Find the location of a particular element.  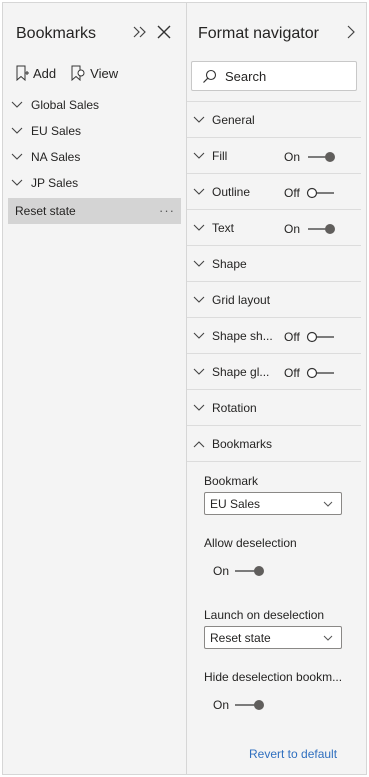

section-general: General is located at coordinates (274, 120).